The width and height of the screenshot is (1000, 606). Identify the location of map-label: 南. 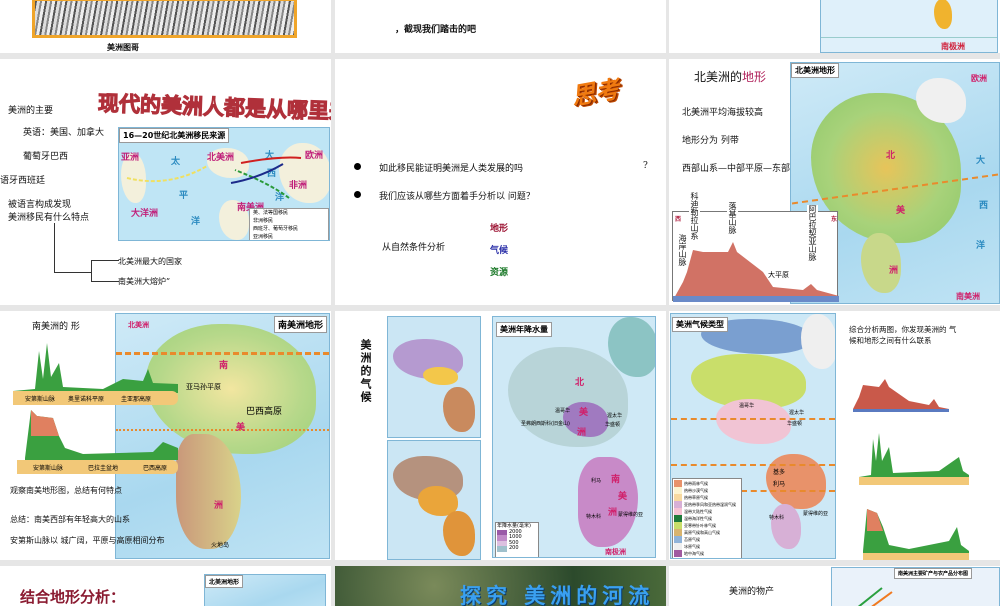
(224, 366).